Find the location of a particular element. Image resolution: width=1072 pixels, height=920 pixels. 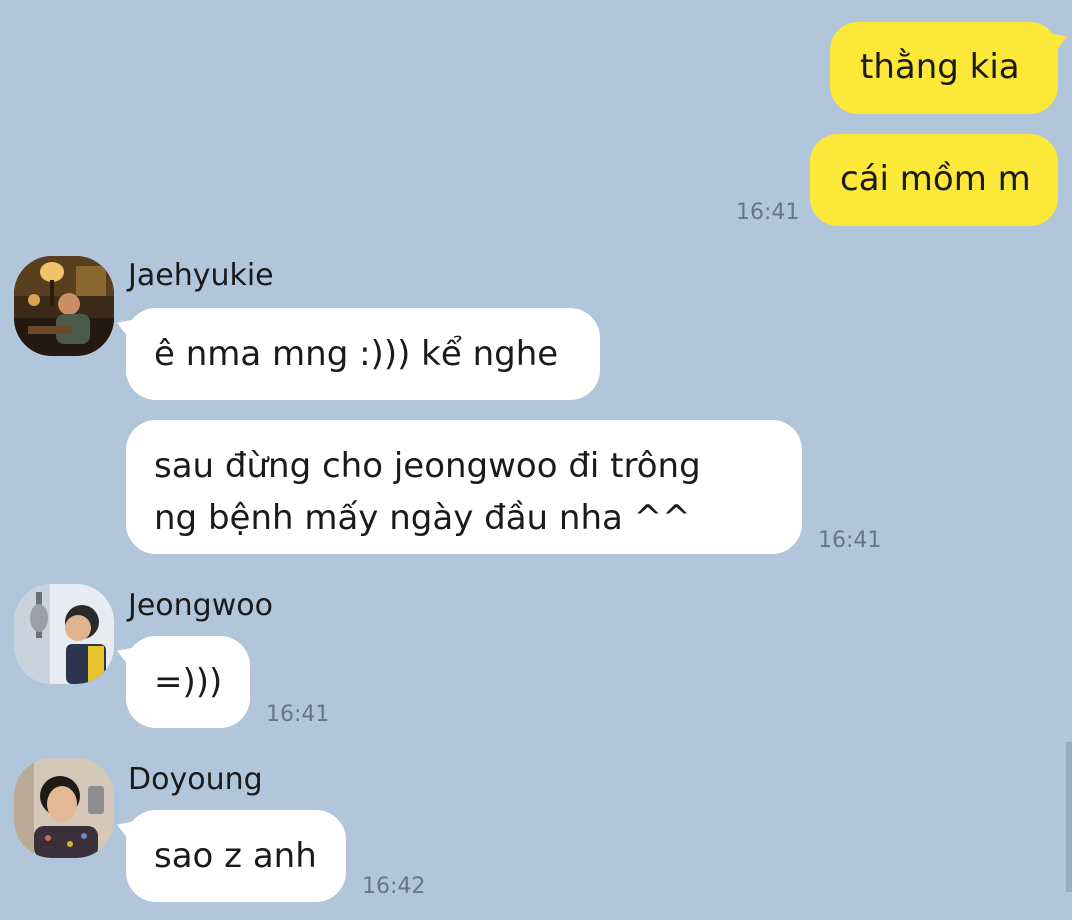

incoming-message-text: sau đừng cho jeongwoo đi trông is located at coordinates (427, 466).